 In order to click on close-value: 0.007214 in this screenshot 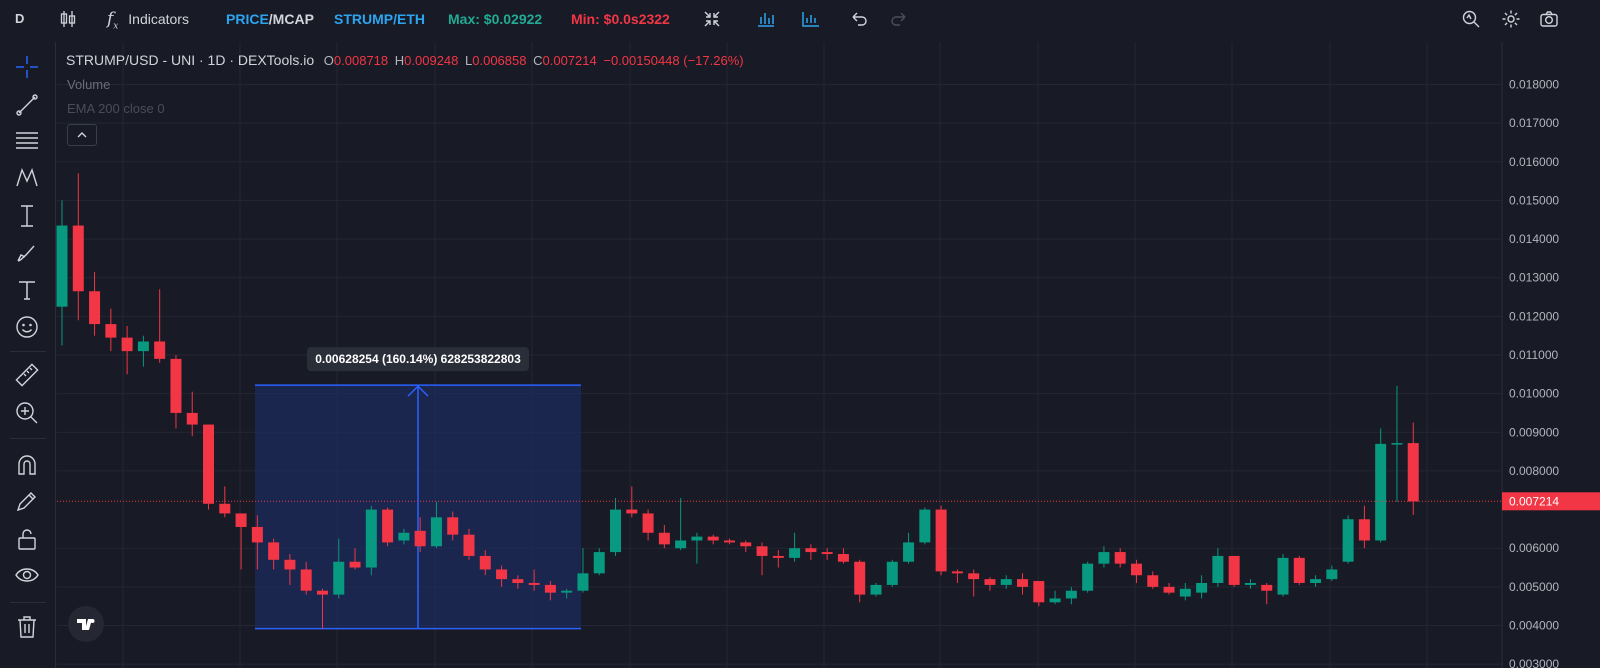, I will do `click(569, 60)`.